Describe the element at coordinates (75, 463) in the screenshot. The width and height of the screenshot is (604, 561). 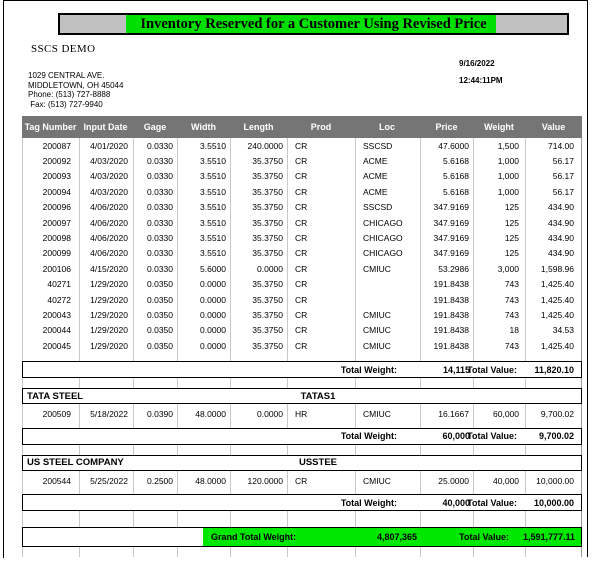
I see `section-customer-name: US STEEL COMPANY` at that location.